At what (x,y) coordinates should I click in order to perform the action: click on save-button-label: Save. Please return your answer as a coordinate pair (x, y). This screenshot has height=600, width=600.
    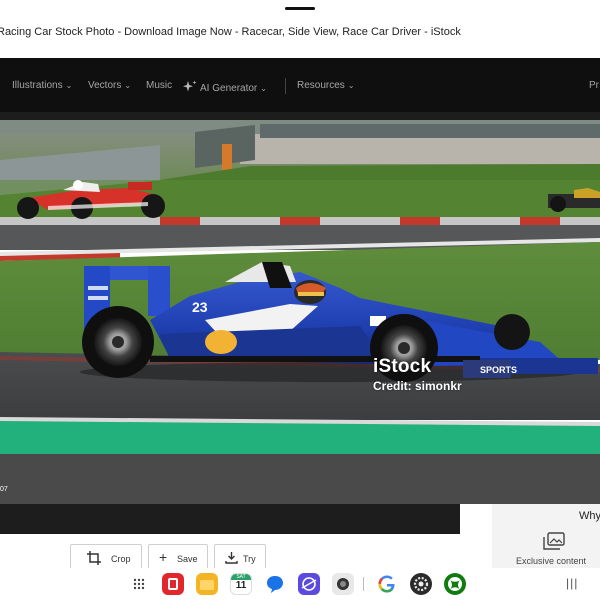
    Looking at the image, I should click on (187, 559).